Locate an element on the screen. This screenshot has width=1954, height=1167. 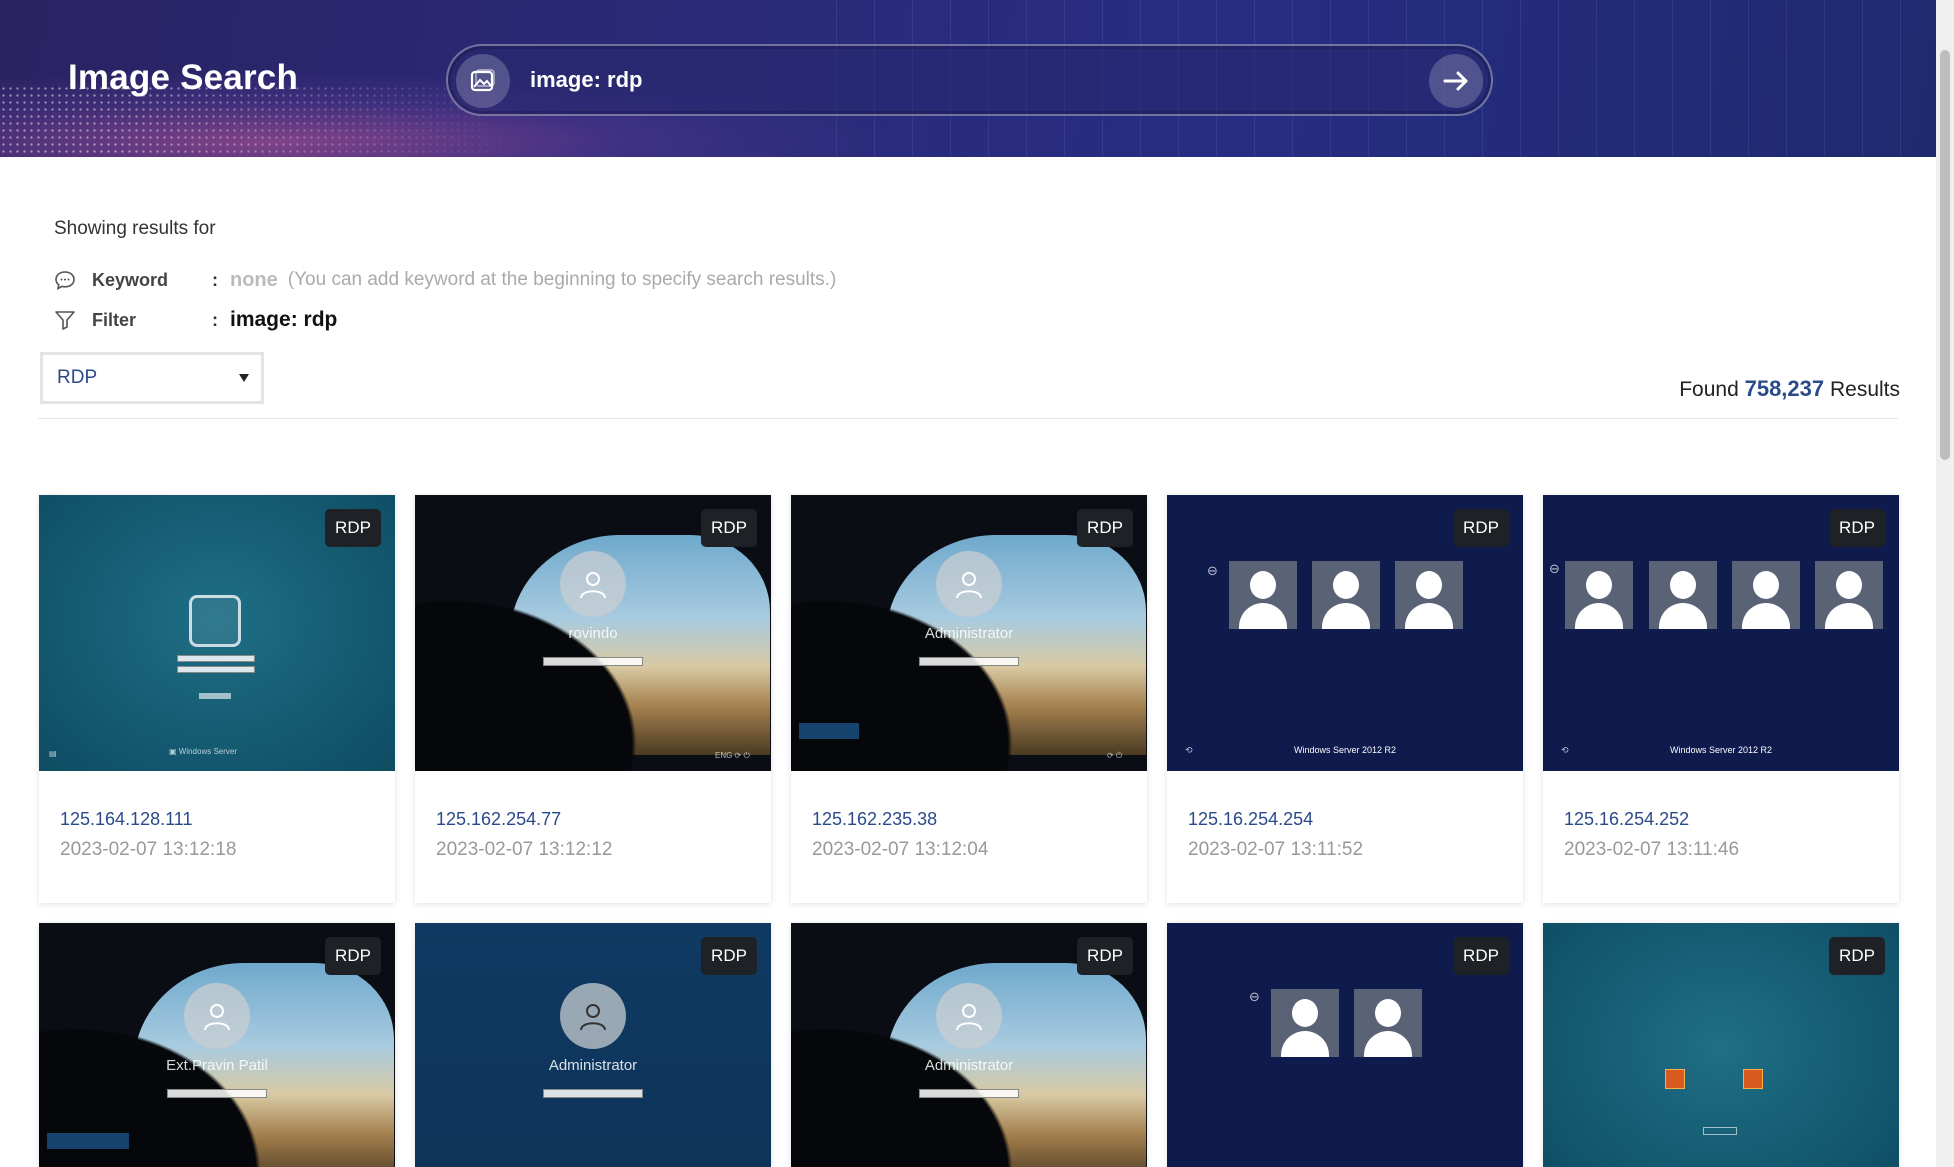
divider is located at coordinates (968, 418).